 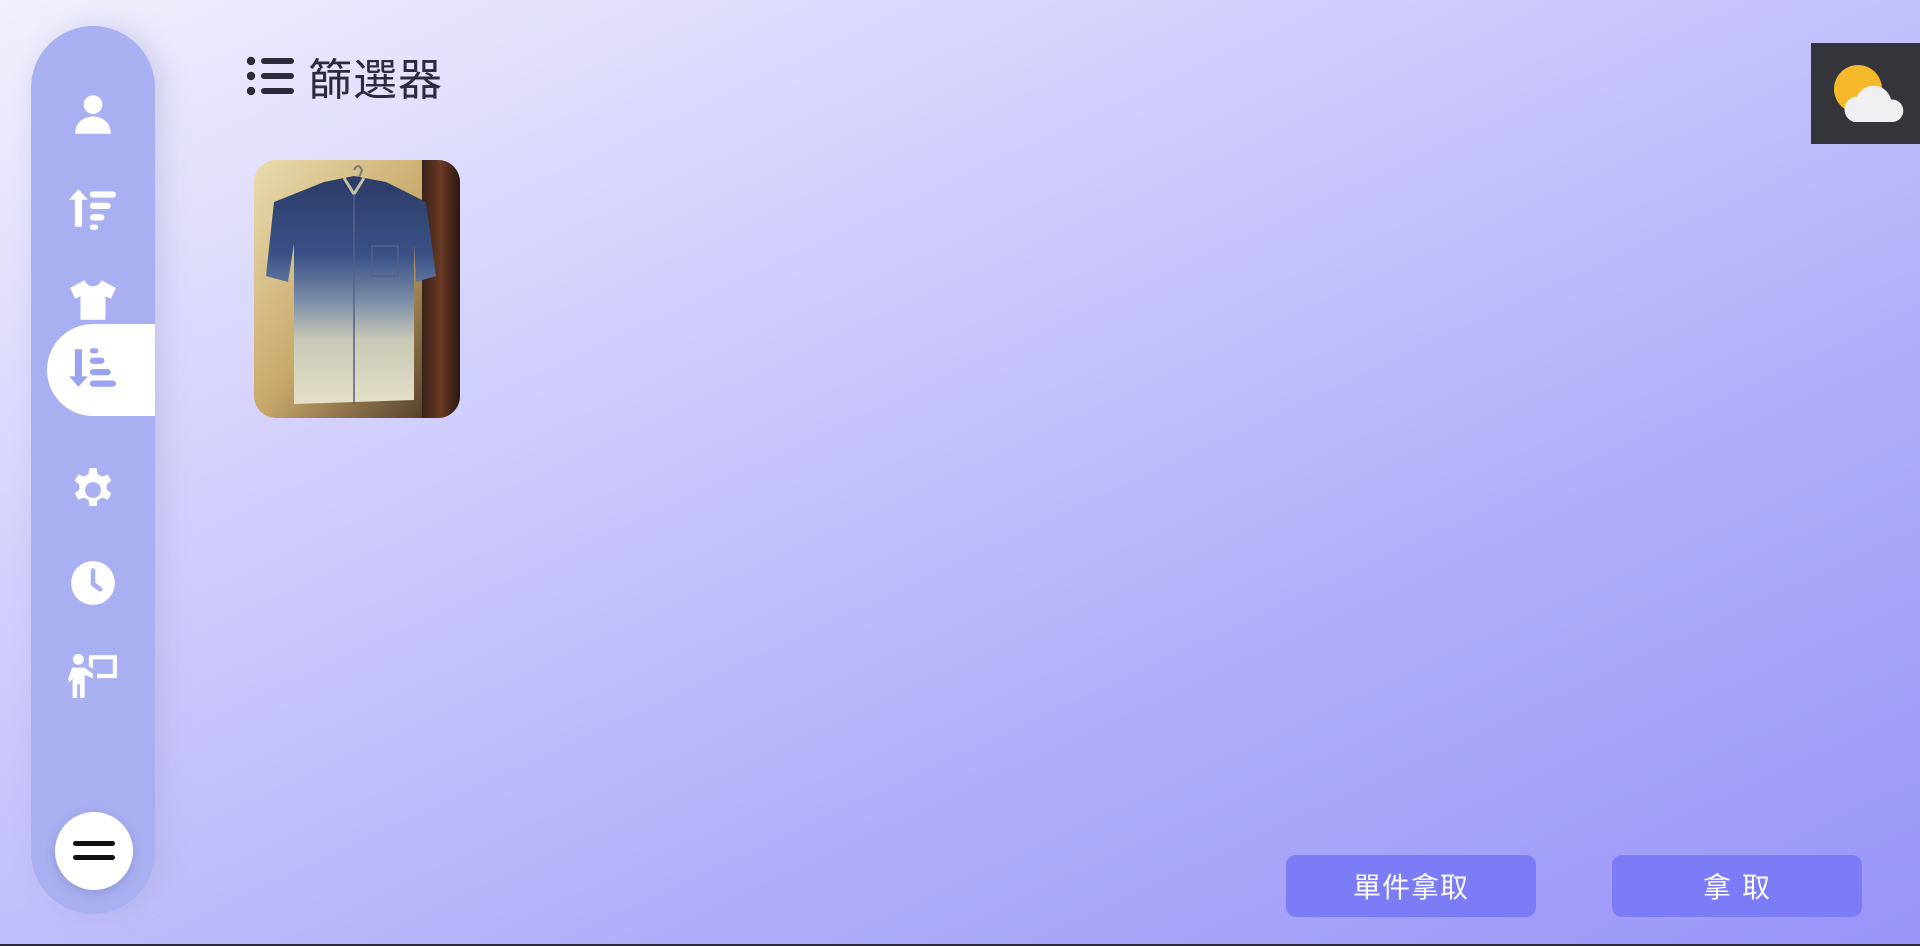 I want to click on user-icon, so click(x=93, y=114).